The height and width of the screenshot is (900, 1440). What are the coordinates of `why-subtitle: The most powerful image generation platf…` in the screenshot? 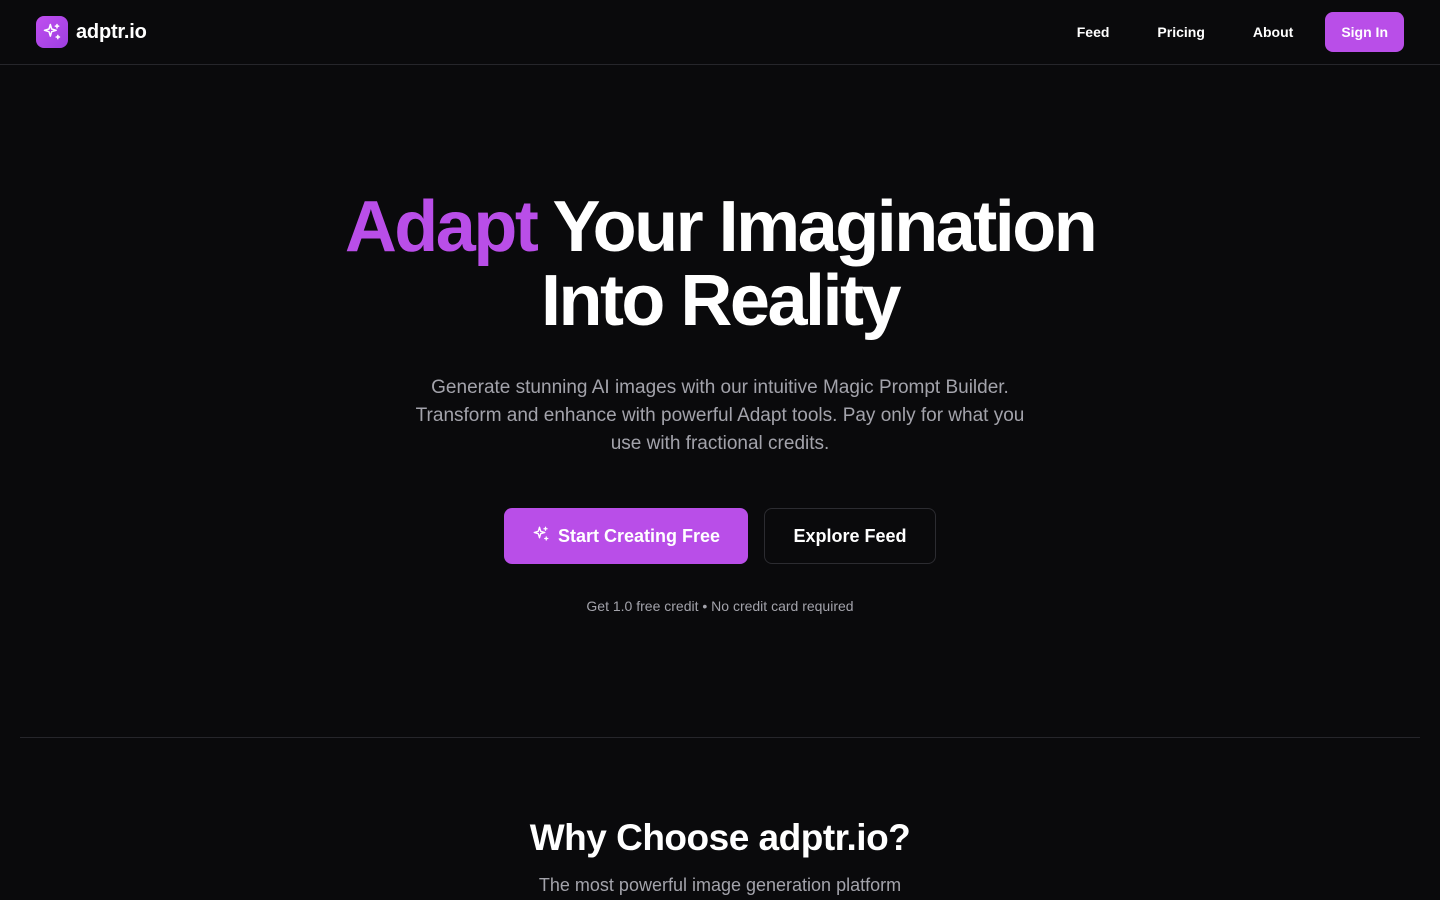 It's located at (720, 885).